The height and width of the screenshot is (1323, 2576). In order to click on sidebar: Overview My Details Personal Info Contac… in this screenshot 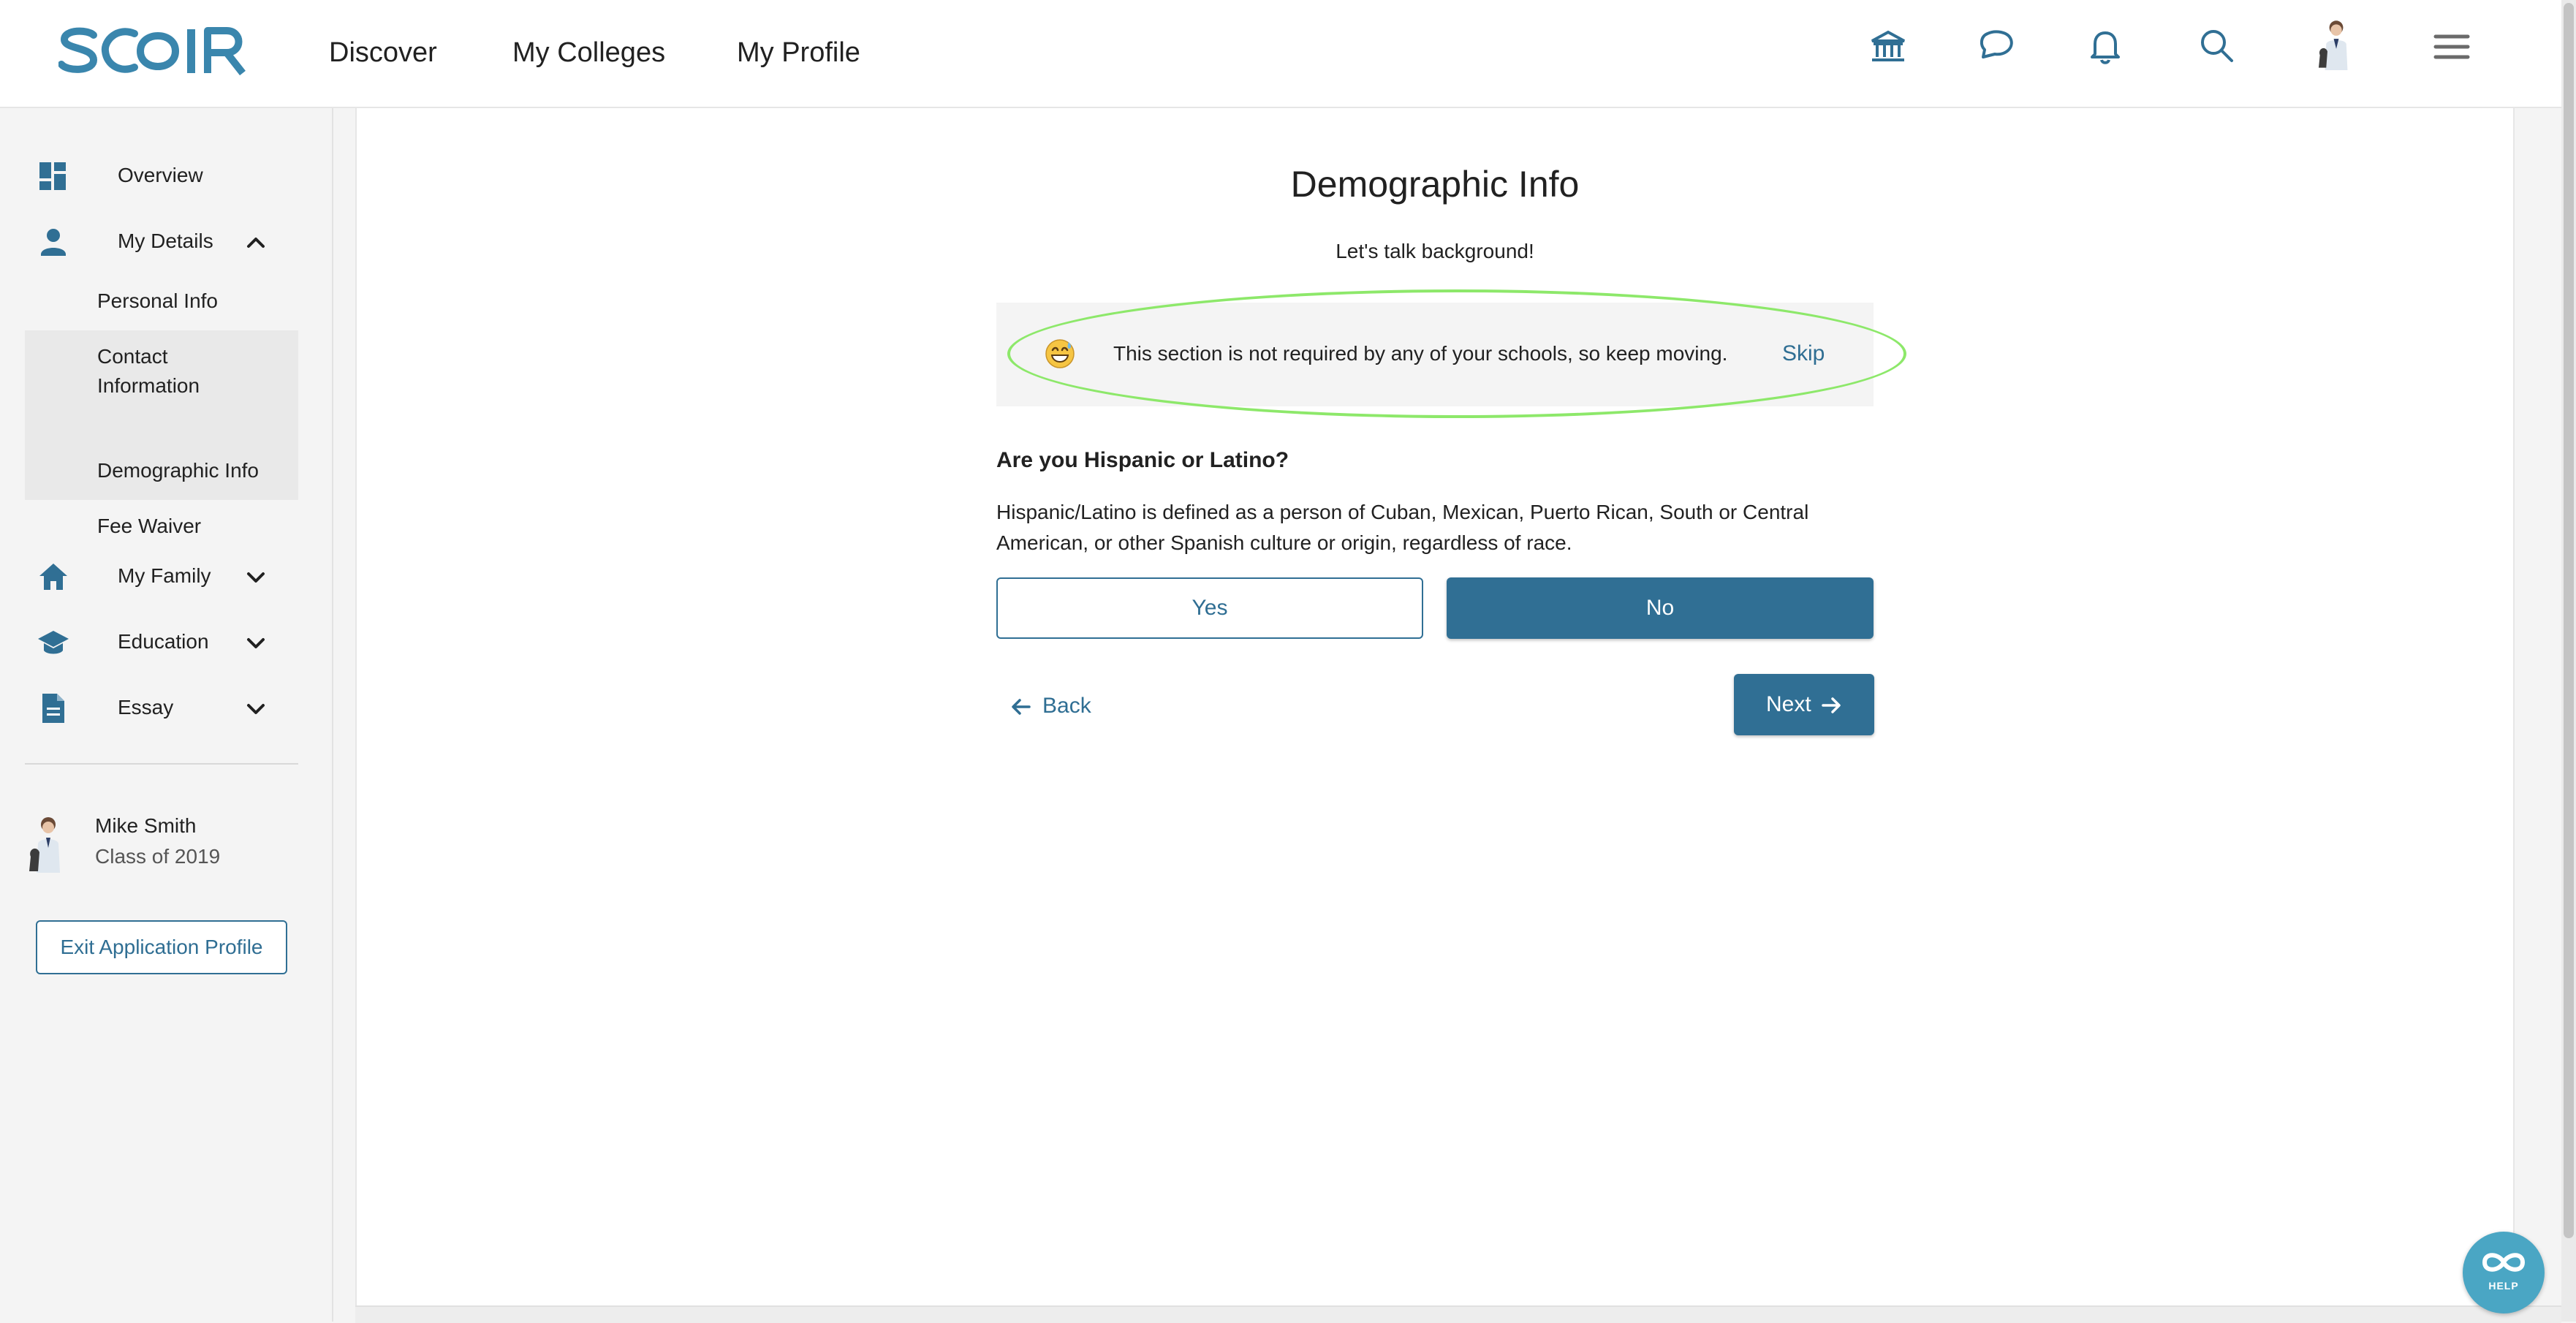, I will do `click(166, 715)`.